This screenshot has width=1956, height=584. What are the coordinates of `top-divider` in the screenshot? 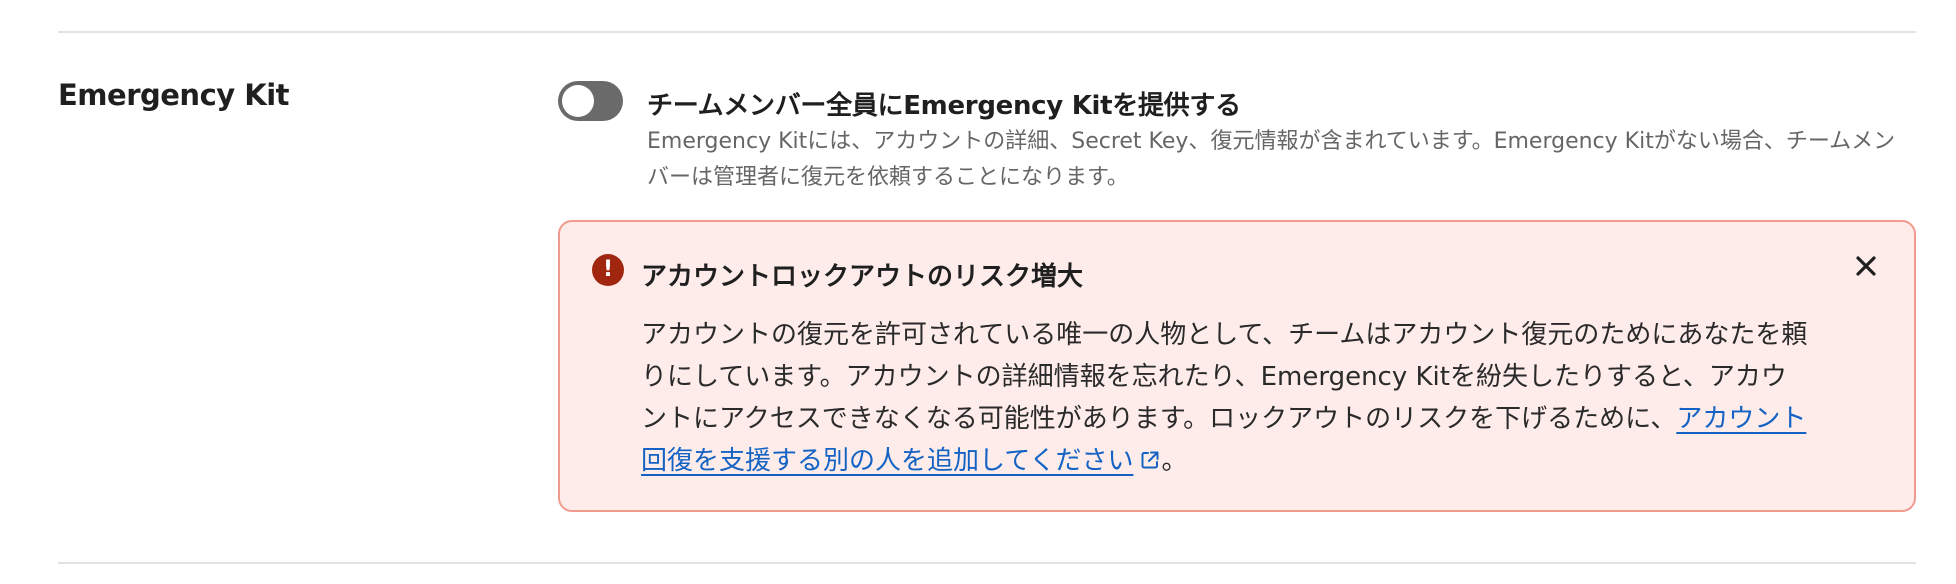 It's located at (987, 32).